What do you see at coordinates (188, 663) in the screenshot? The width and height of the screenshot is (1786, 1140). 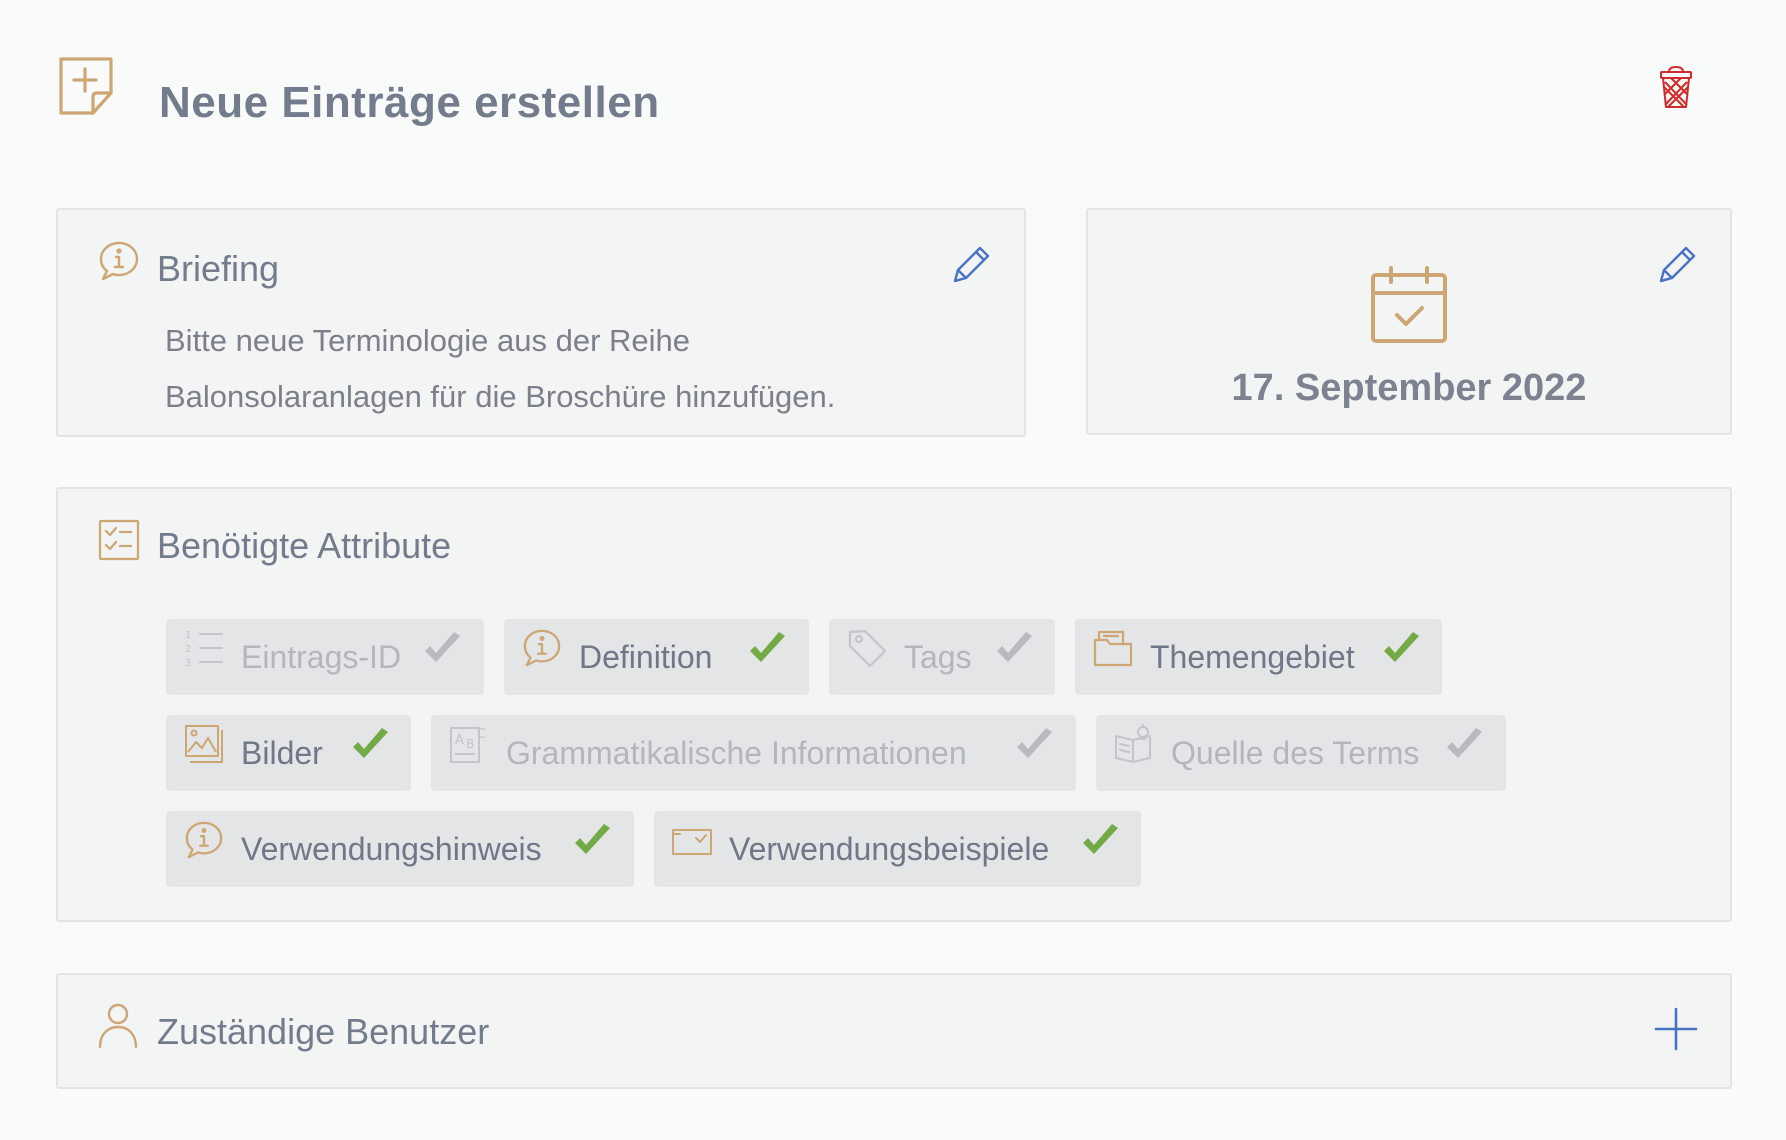 I see `svg-text: 3` at bounding box center [188, 663].